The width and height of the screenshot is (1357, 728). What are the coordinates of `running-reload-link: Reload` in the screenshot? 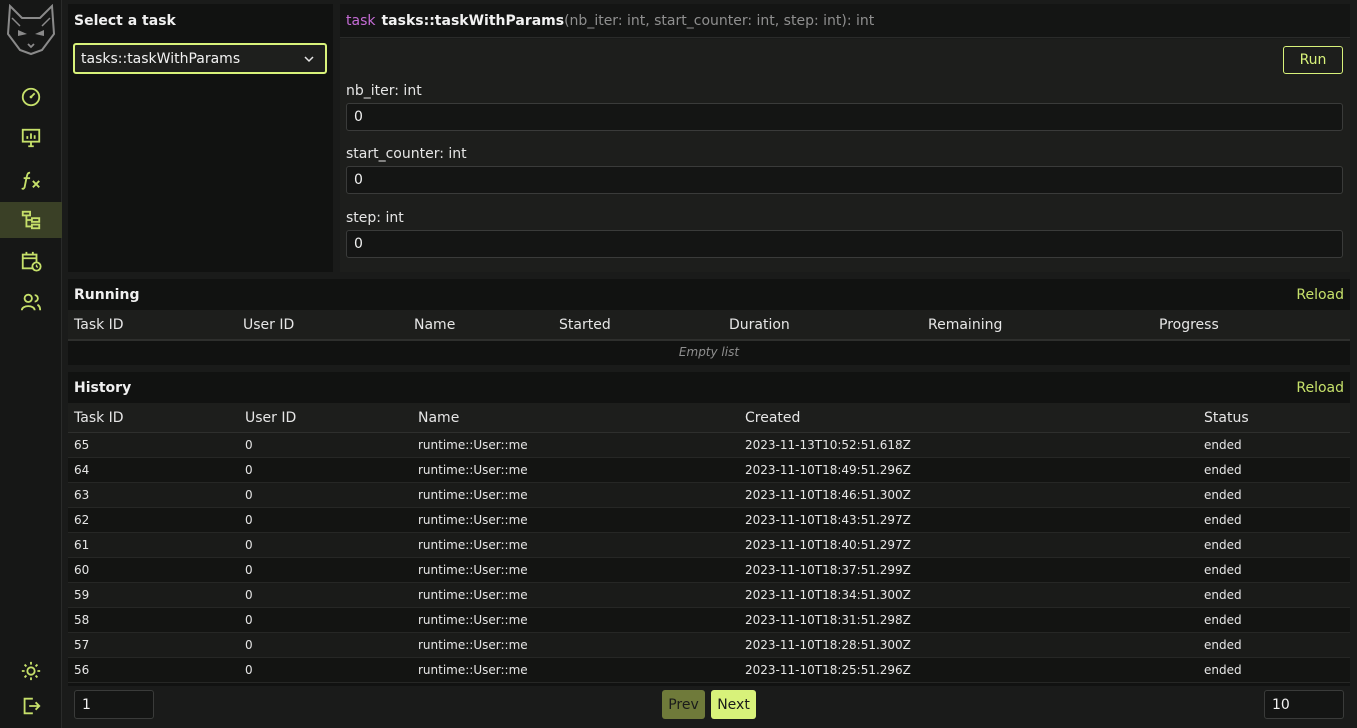 It's located at (1320, 295).